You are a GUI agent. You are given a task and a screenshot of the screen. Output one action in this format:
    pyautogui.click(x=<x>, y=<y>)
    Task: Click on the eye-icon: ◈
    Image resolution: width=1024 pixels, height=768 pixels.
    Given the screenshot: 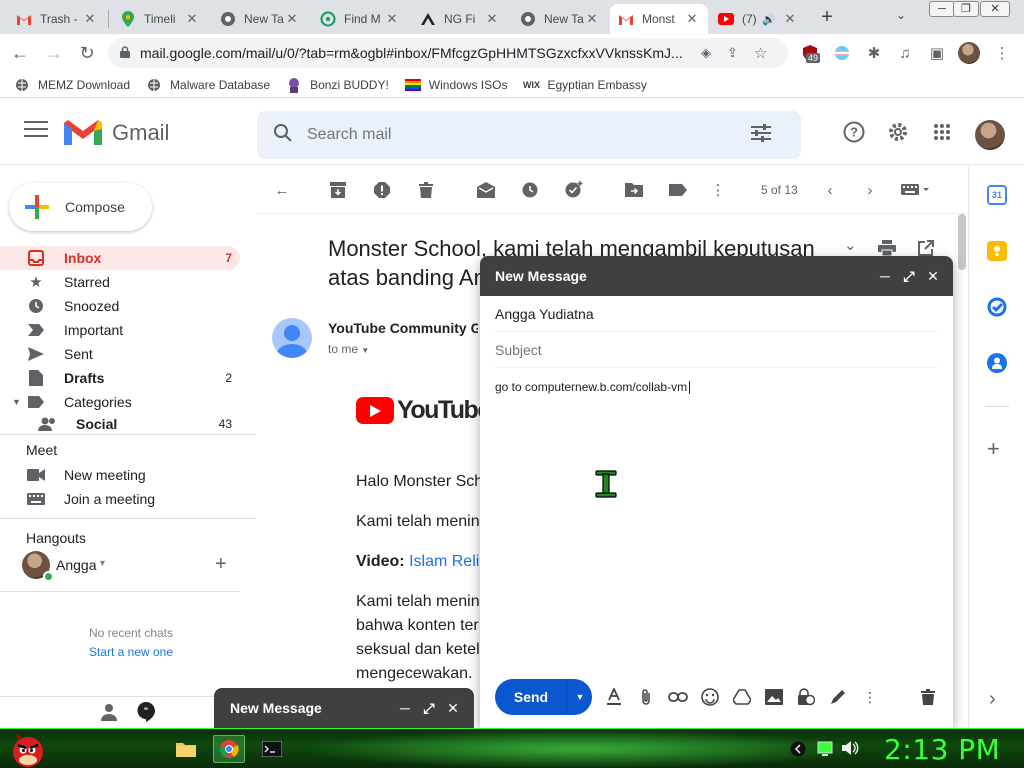 What is the action you would take?
    pyautogui.click(x=706, y=53)
    